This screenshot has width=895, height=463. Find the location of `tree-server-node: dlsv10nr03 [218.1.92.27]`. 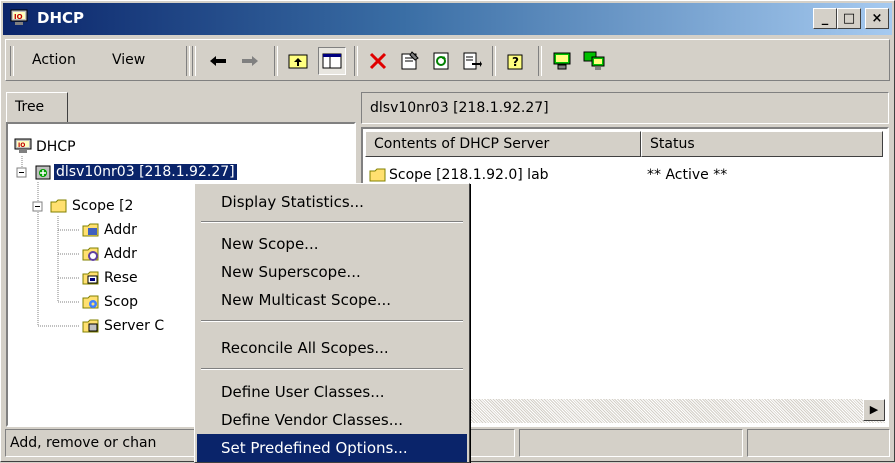

tree-server-node: dlsv10nr03 [218.1.92.27] is located at coordinates (145, 172).